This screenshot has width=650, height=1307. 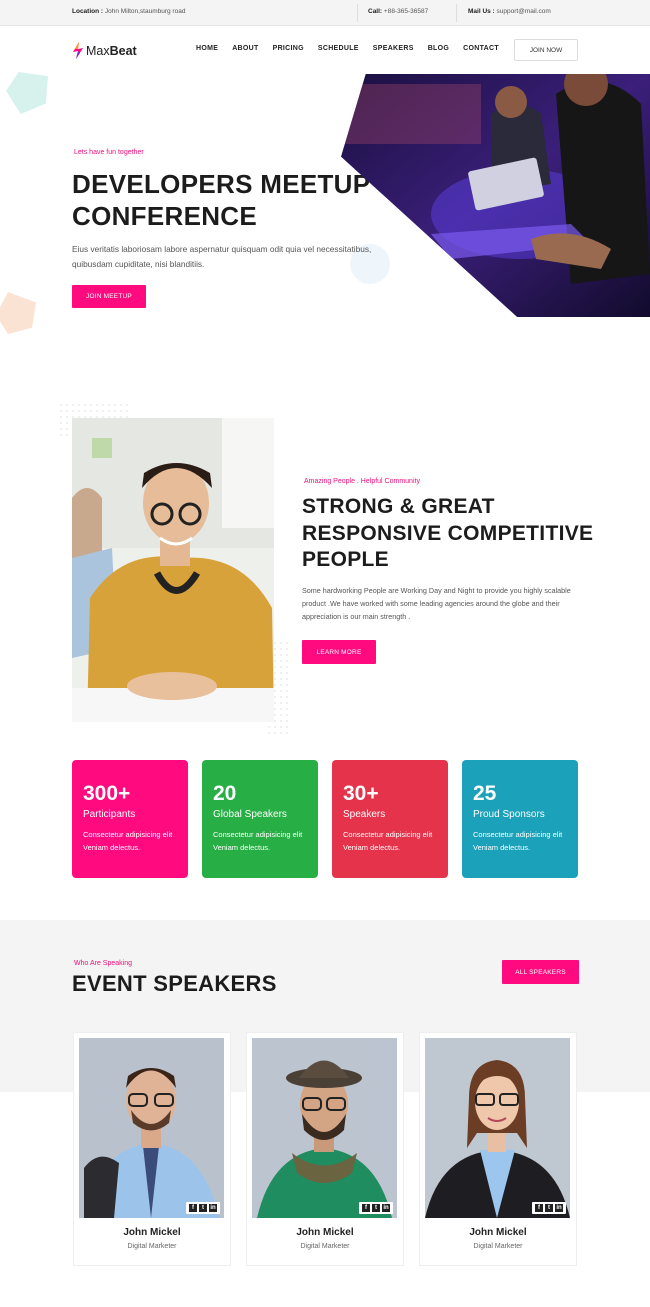 What do you see at coordinates (123, 50) in the screenshot?
I see `logo-text-bold: Beat` at bounding box center [123, 50].